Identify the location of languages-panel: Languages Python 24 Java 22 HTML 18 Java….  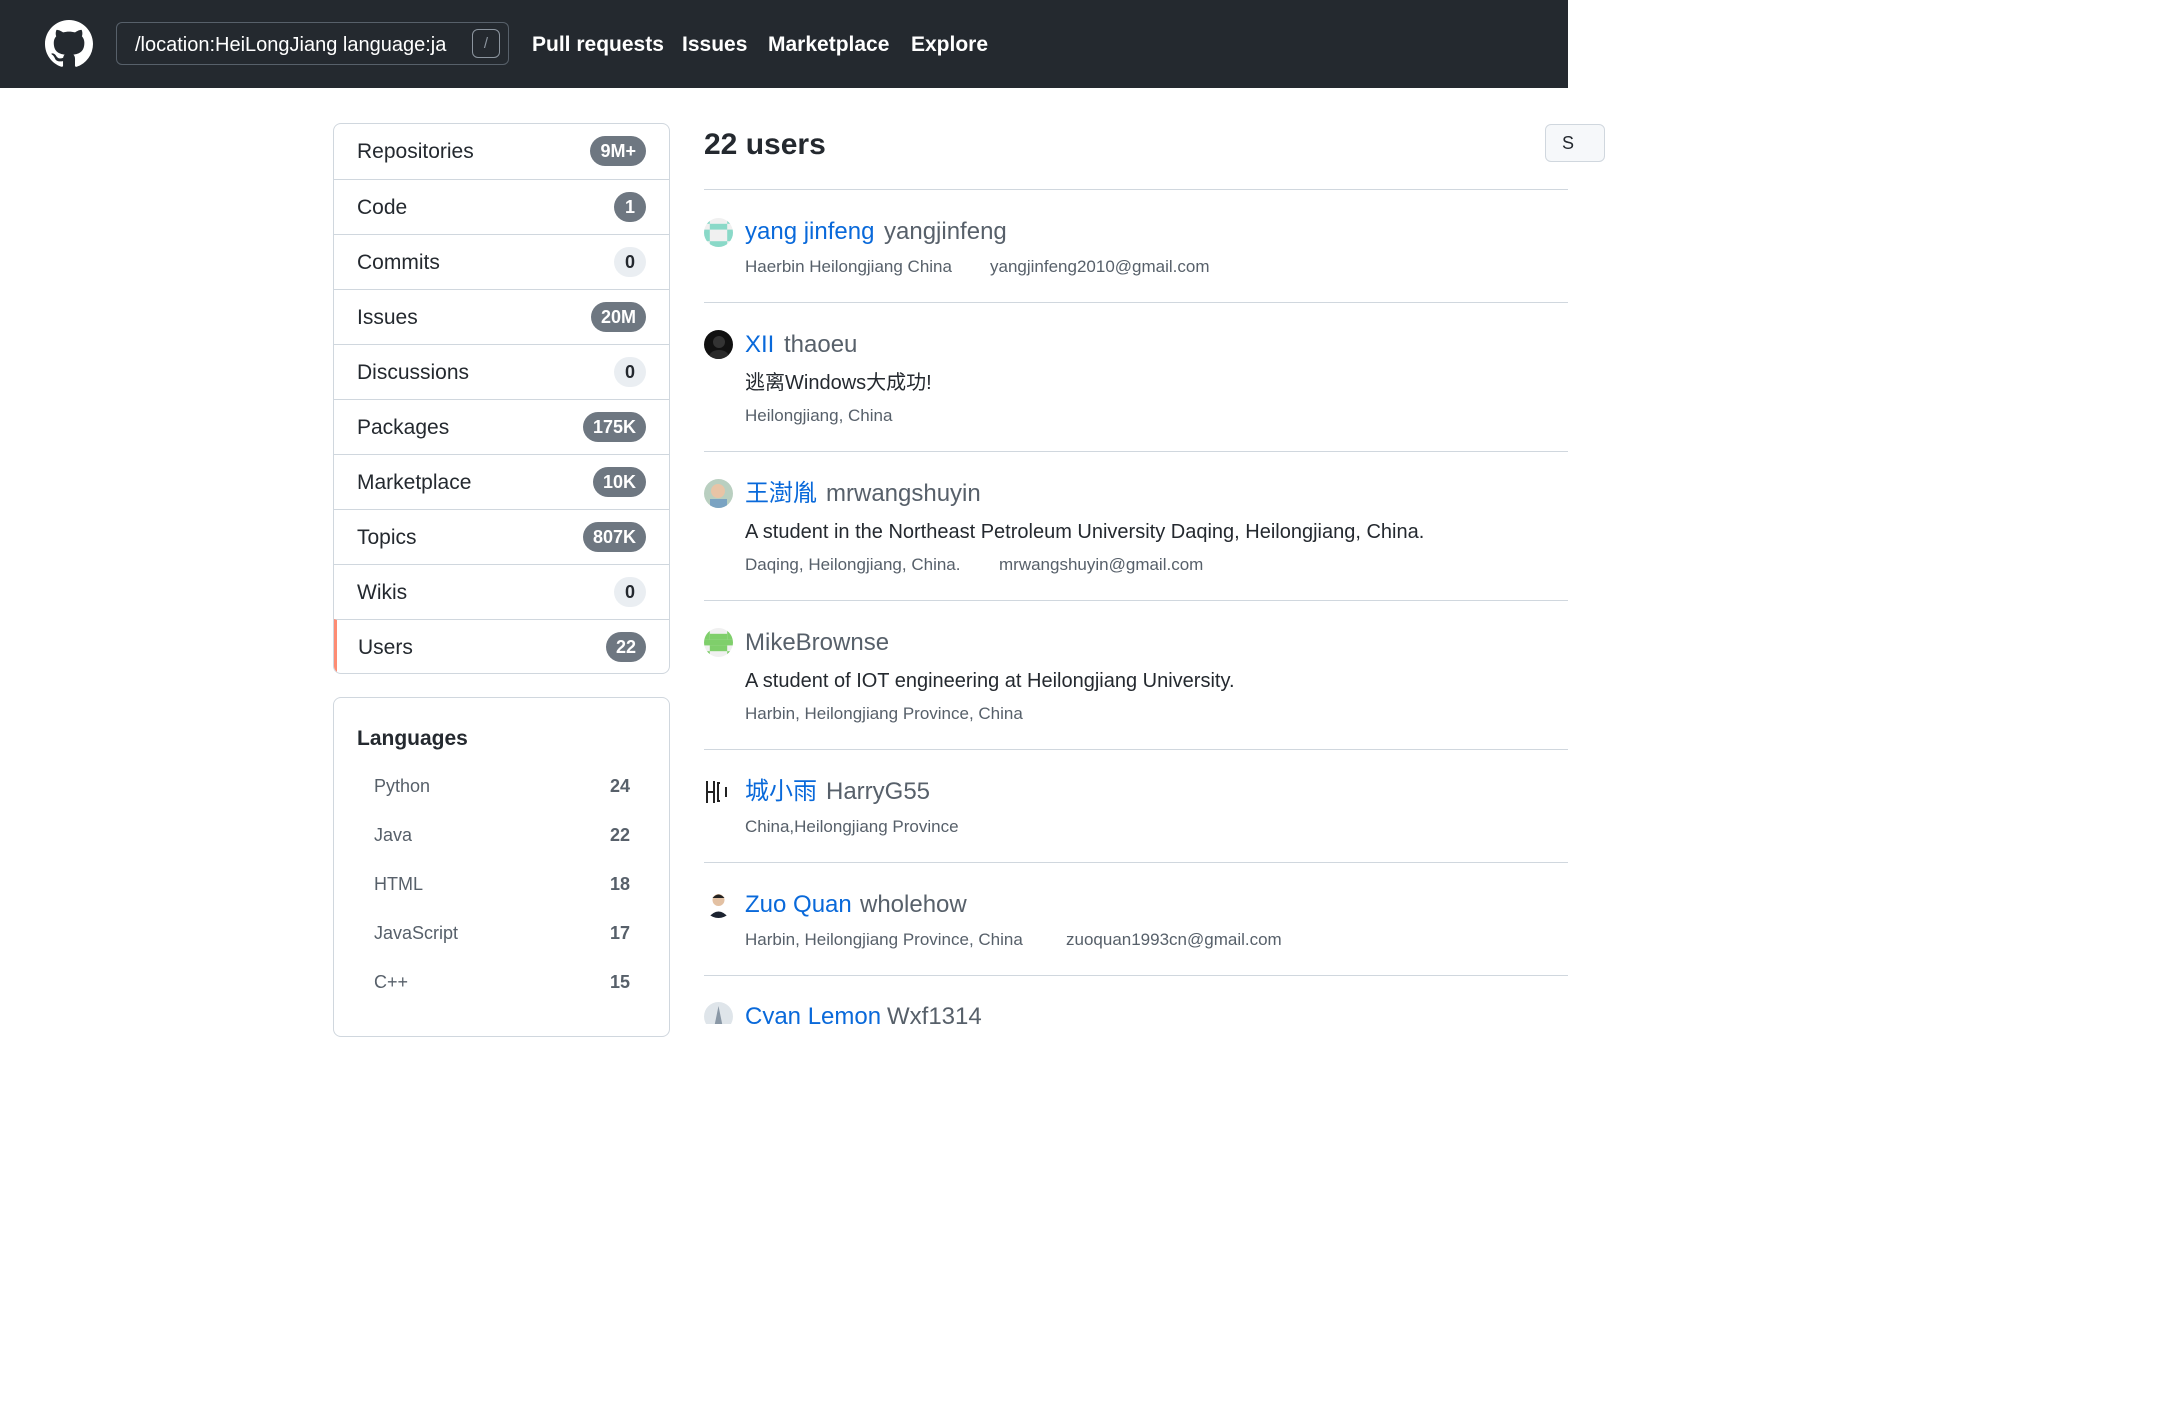
(501, 867).